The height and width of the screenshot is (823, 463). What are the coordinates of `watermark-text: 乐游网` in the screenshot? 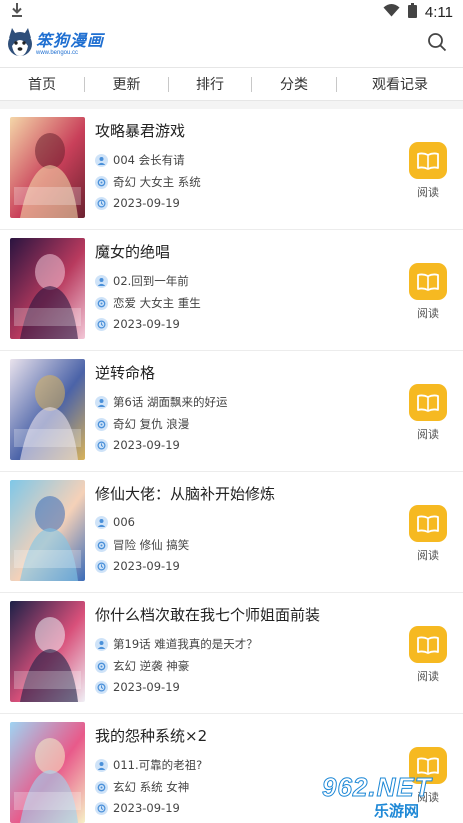 It's located at (397, 811).